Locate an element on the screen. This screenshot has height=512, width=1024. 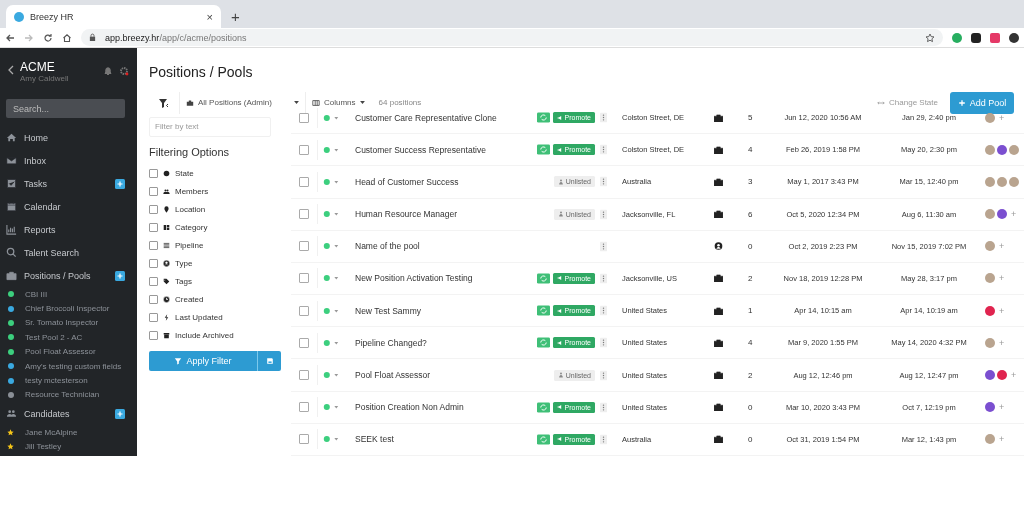
settings-icon is located at coordinates (124, 71).